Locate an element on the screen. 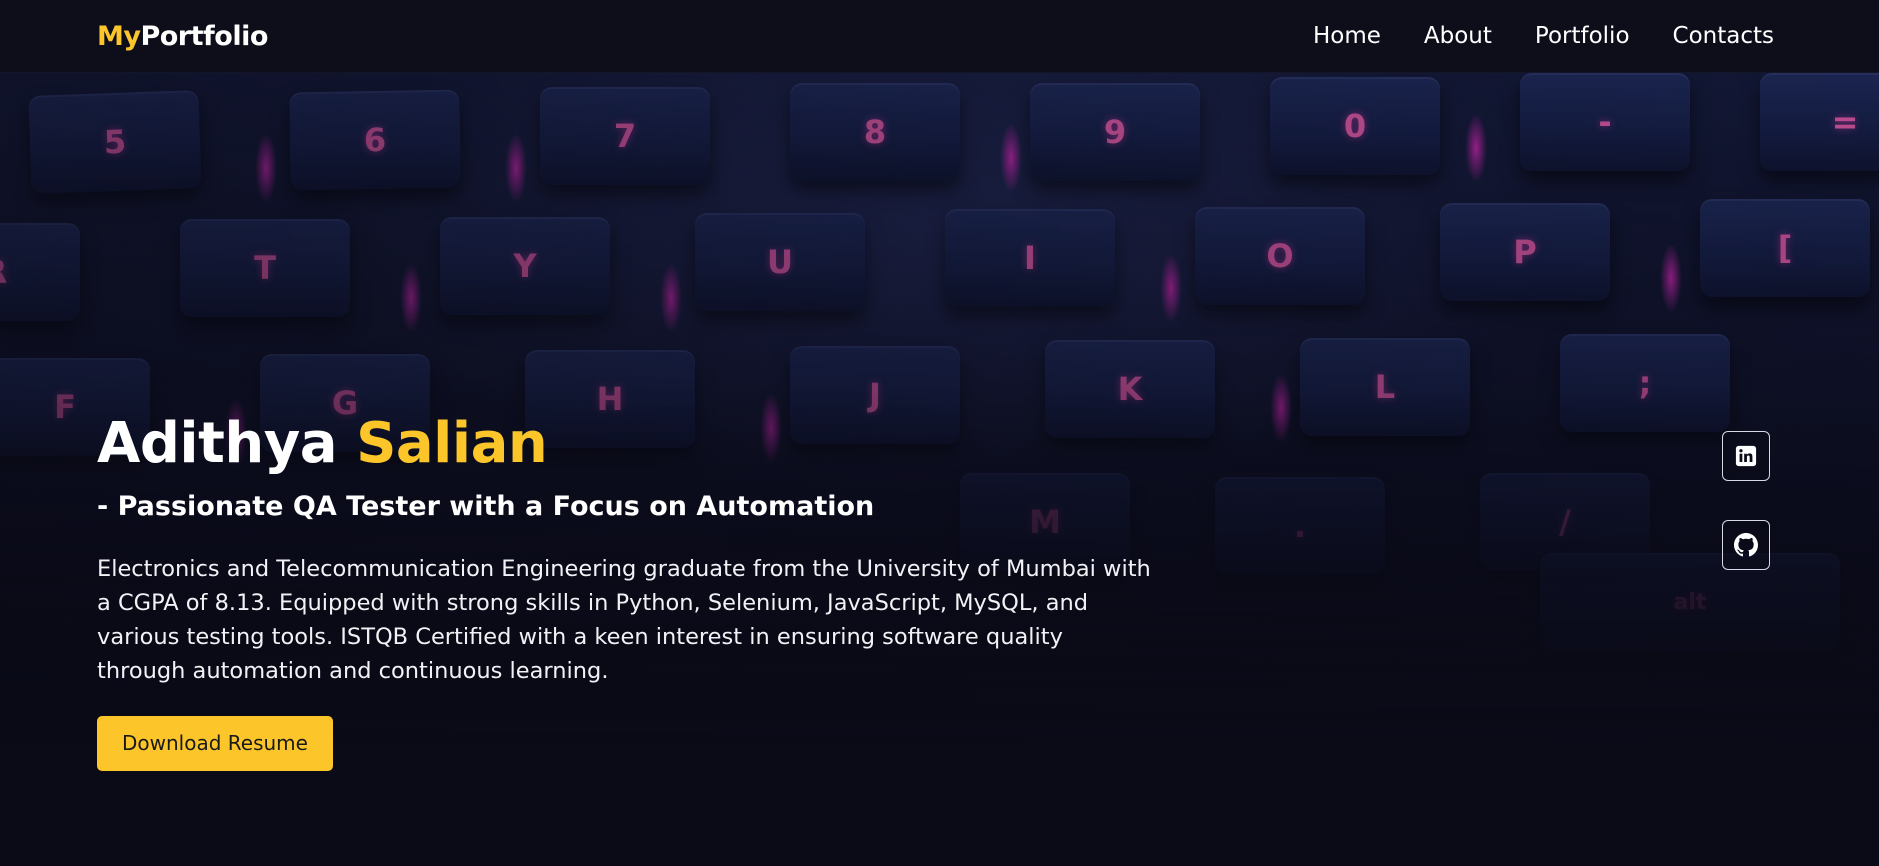 This screenshot has height=866, width=1879. linkedin-icon is located at coordinates (1746, 456).